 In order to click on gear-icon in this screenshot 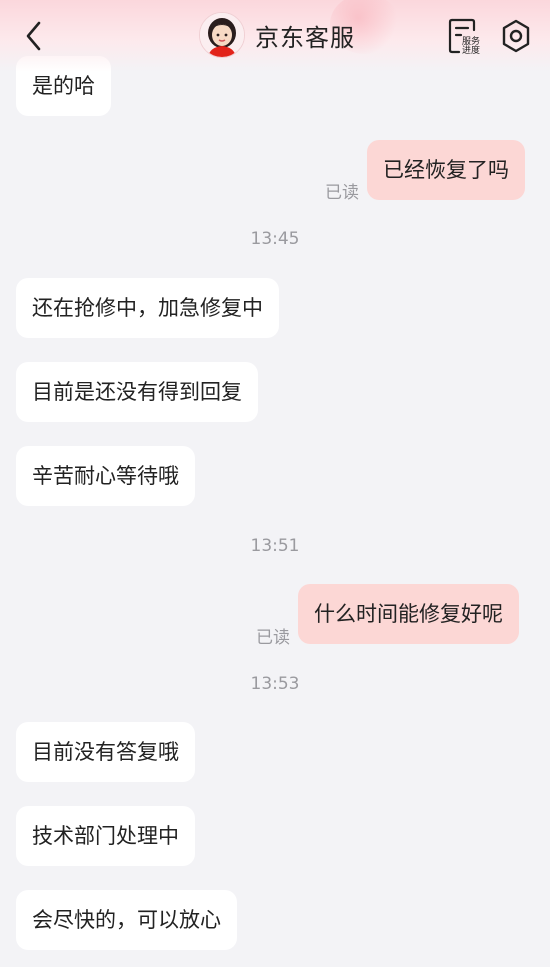, I will do `click(516, 36)`.